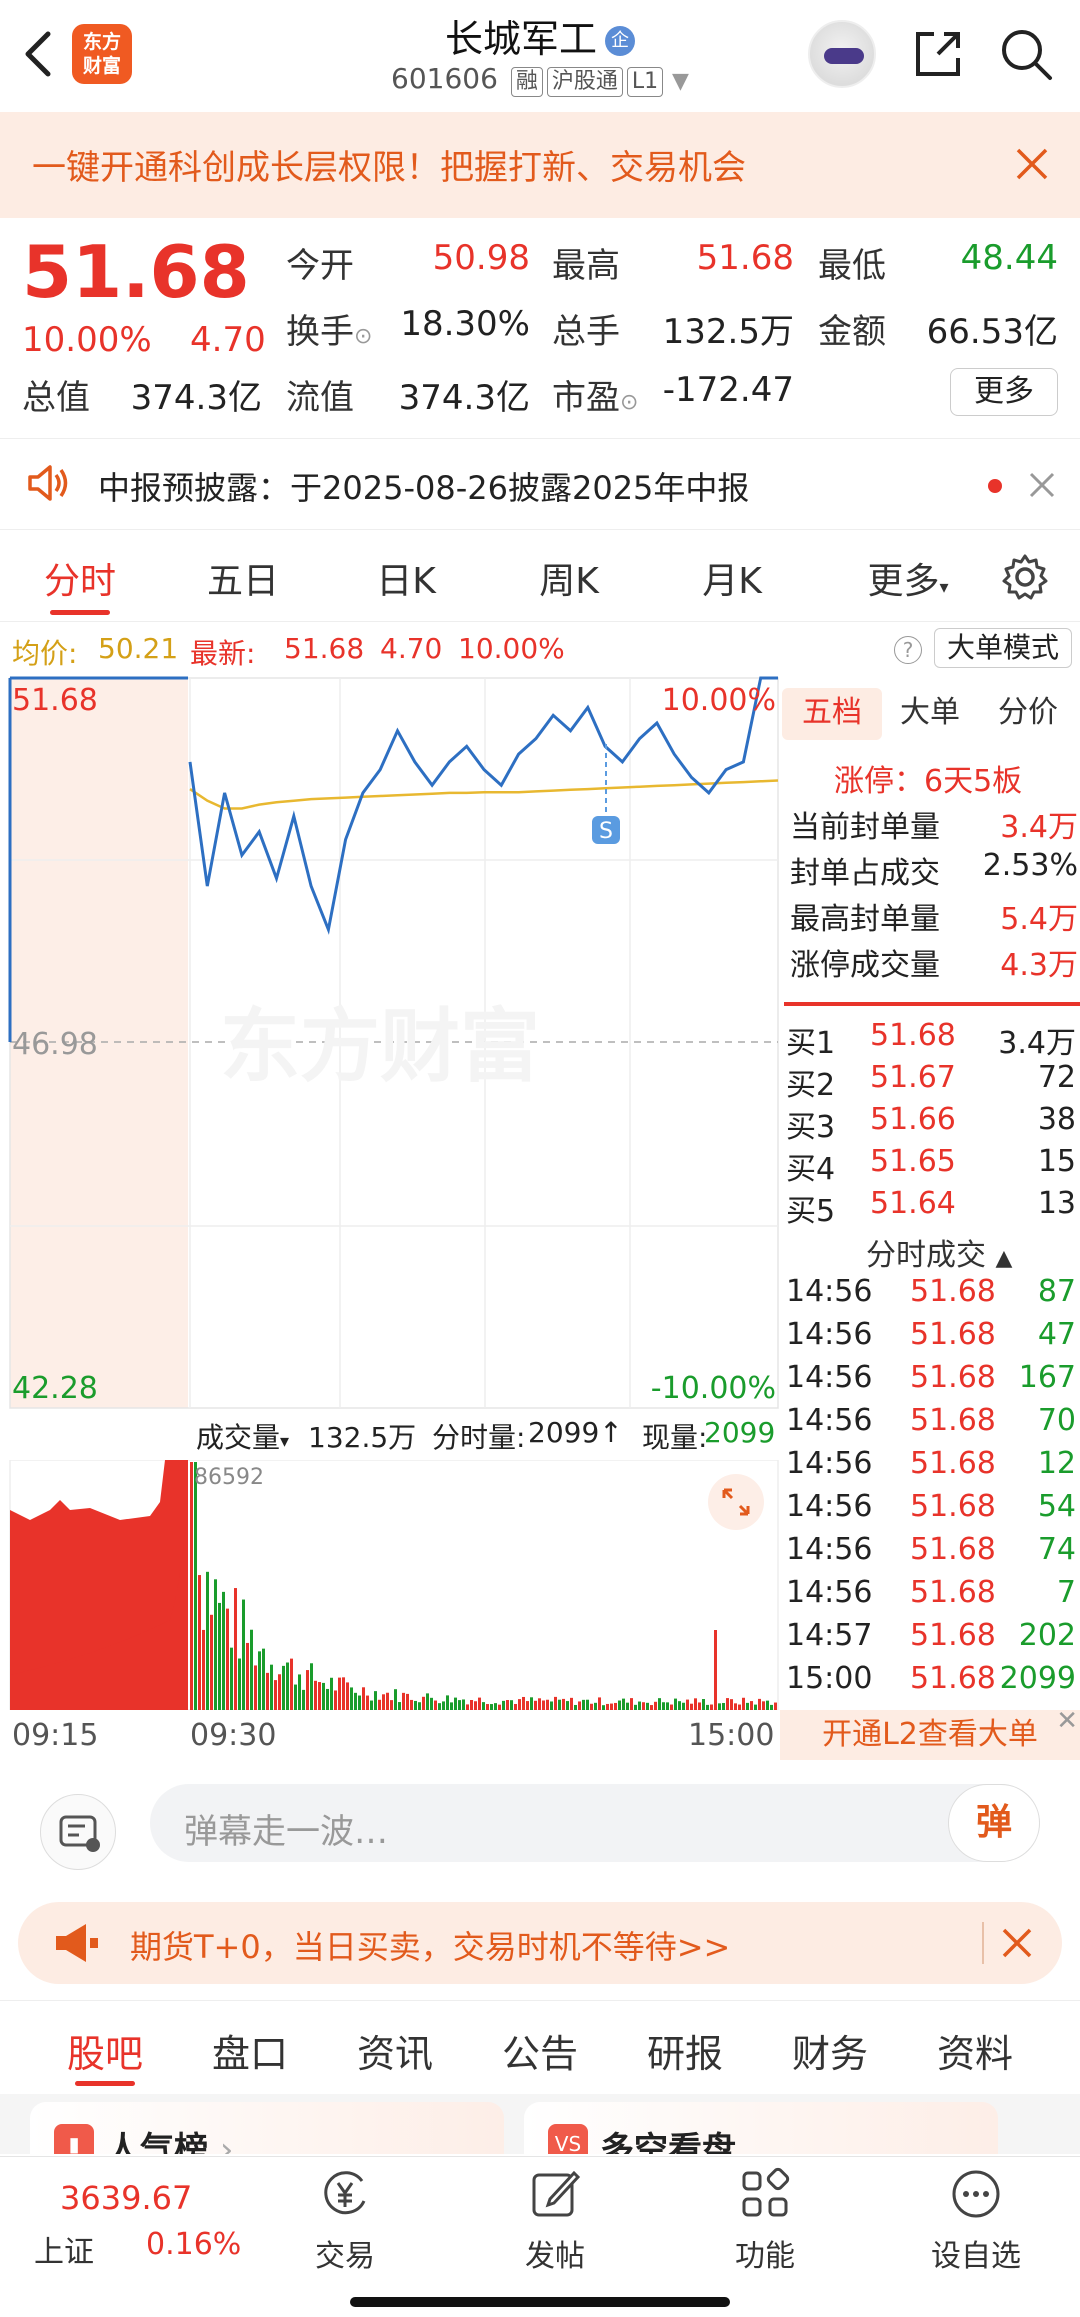 Image resolution: width=1080 pixels, height=2317 pixels. I want to click on expand-button, so click(736, 1502).